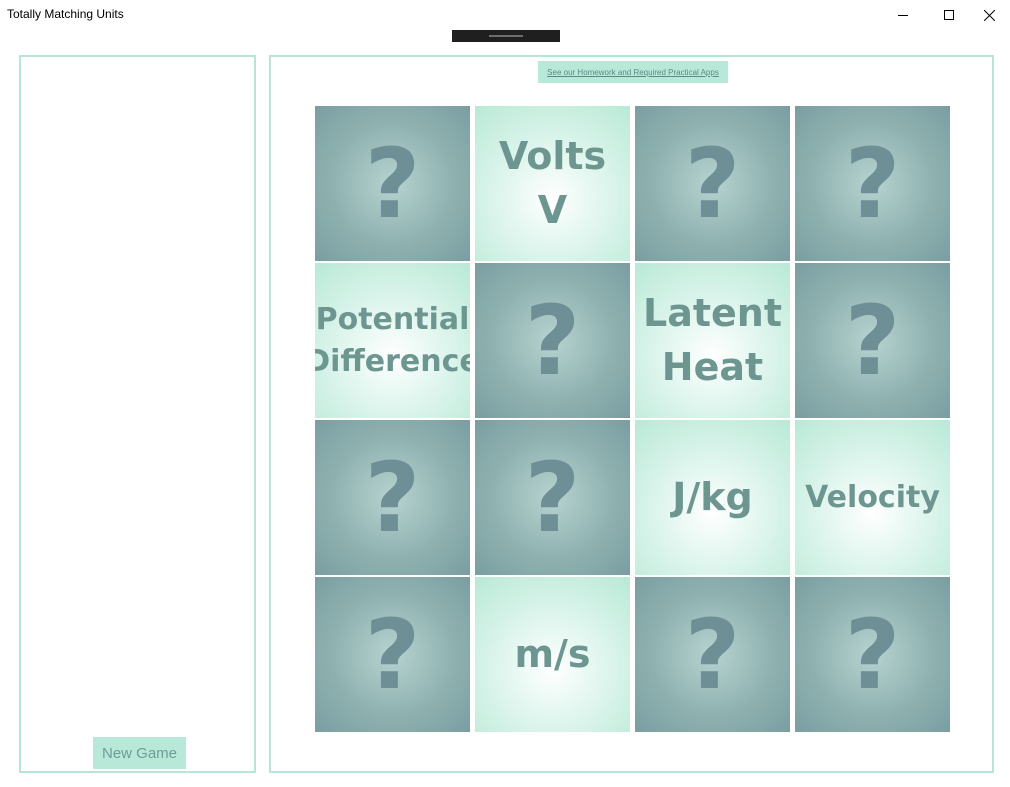  I want to click on card-16: ?, so click(872, 654).